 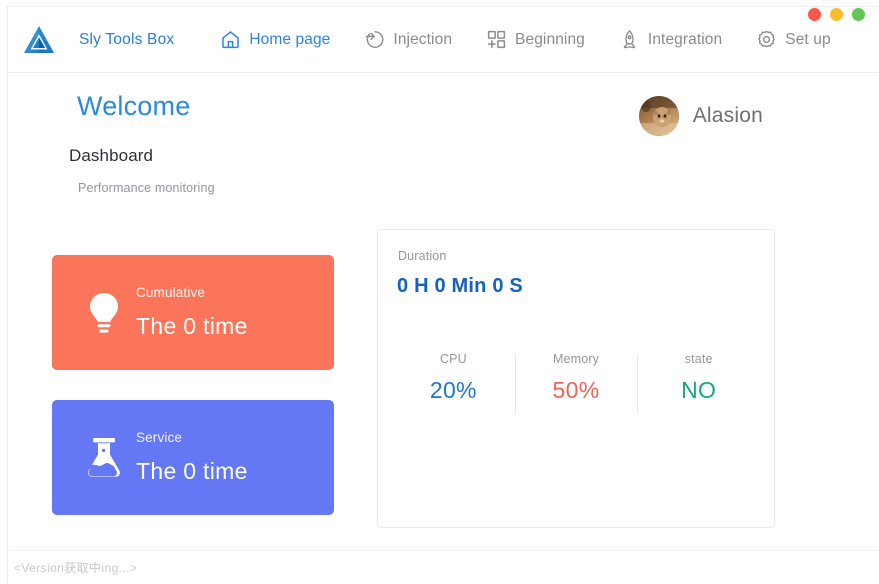 I want to click on nav-label-home-page: Home page, so click(x=290, y=39).